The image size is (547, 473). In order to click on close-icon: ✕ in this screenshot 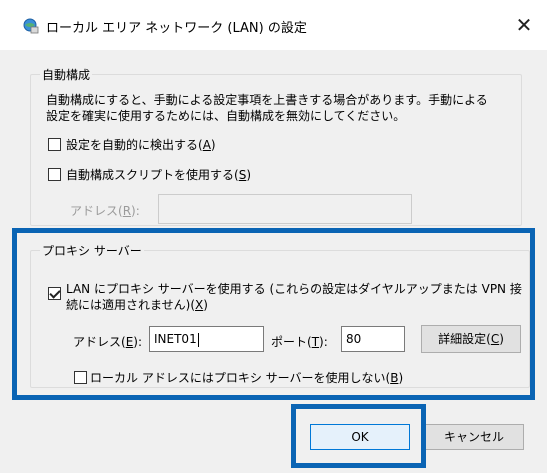, I will do `click(524, 25)`.